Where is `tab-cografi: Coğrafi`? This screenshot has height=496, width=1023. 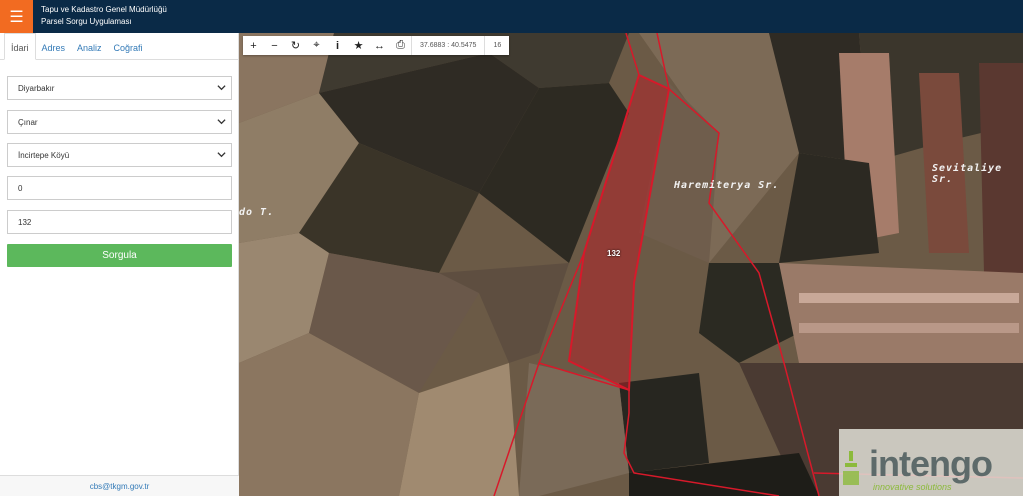 tab-cografi: Coğrafi is located at coordinates (128, 46).